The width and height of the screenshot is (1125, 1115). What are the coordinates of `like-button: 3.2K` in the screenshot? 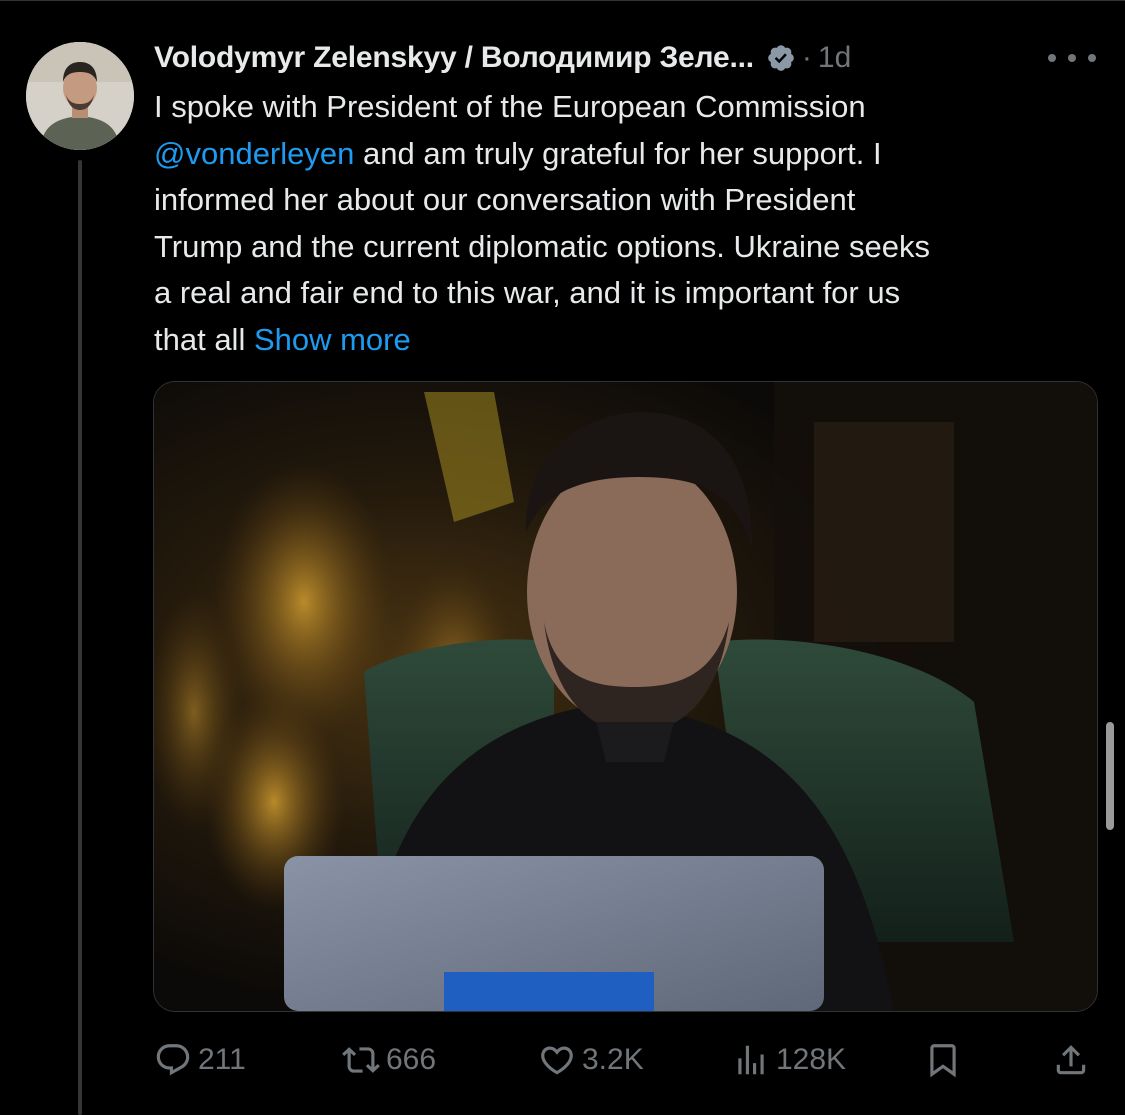 It's located at (591, 1060).